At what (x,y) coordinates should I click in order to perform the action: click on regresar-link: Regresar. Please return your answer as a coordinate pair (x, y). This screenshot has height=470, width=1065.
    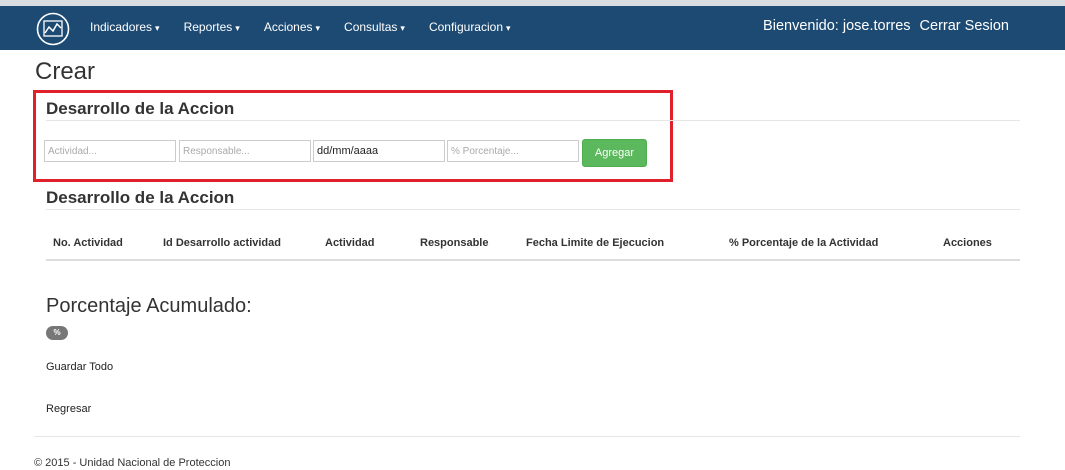
    Looking at the image, I should click on (68, 409).